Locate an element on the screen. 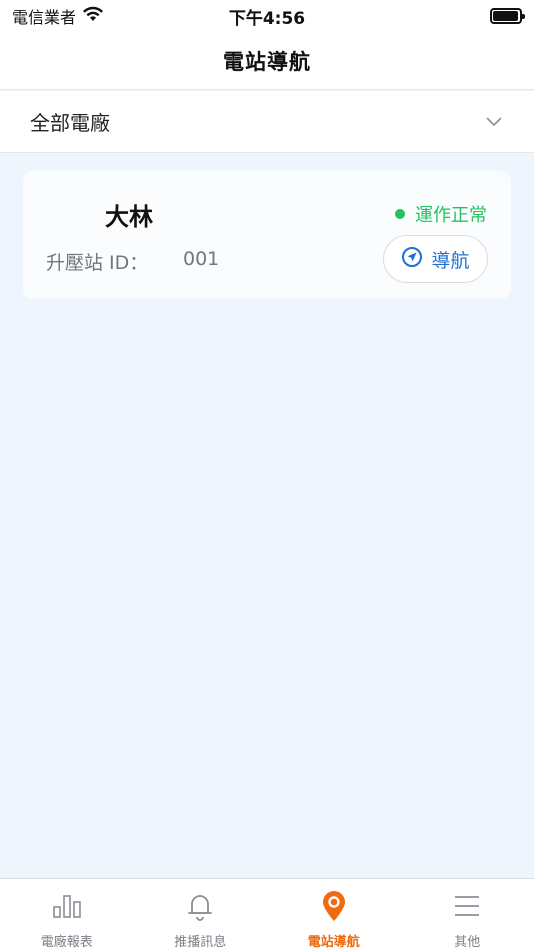 The image size is (534, 950). tab-bar: 電廠報表 推播訊息 電站導航 其他 is located at coordinates (267, 914).